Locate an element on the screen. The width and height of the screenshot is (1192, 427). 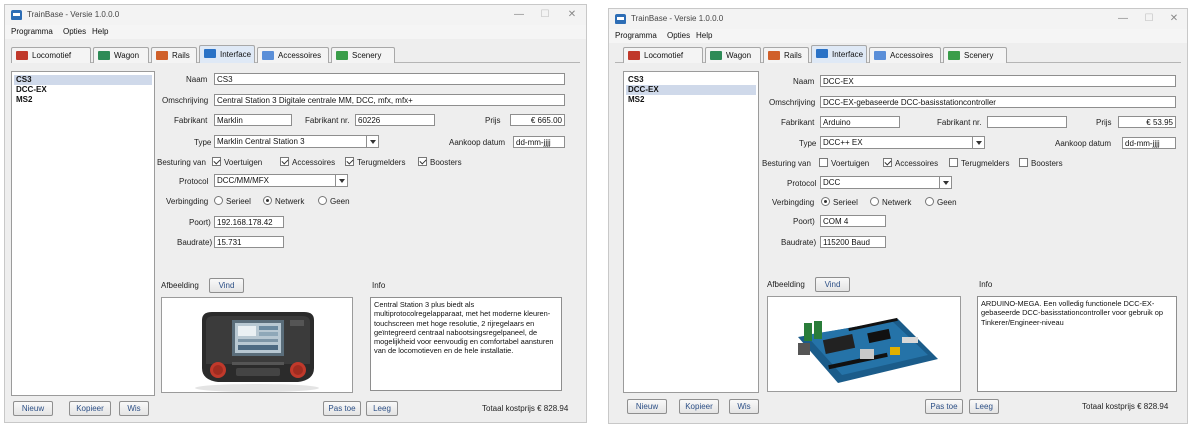
naam-field: DCC-EX is located at coordinates (998, 81).